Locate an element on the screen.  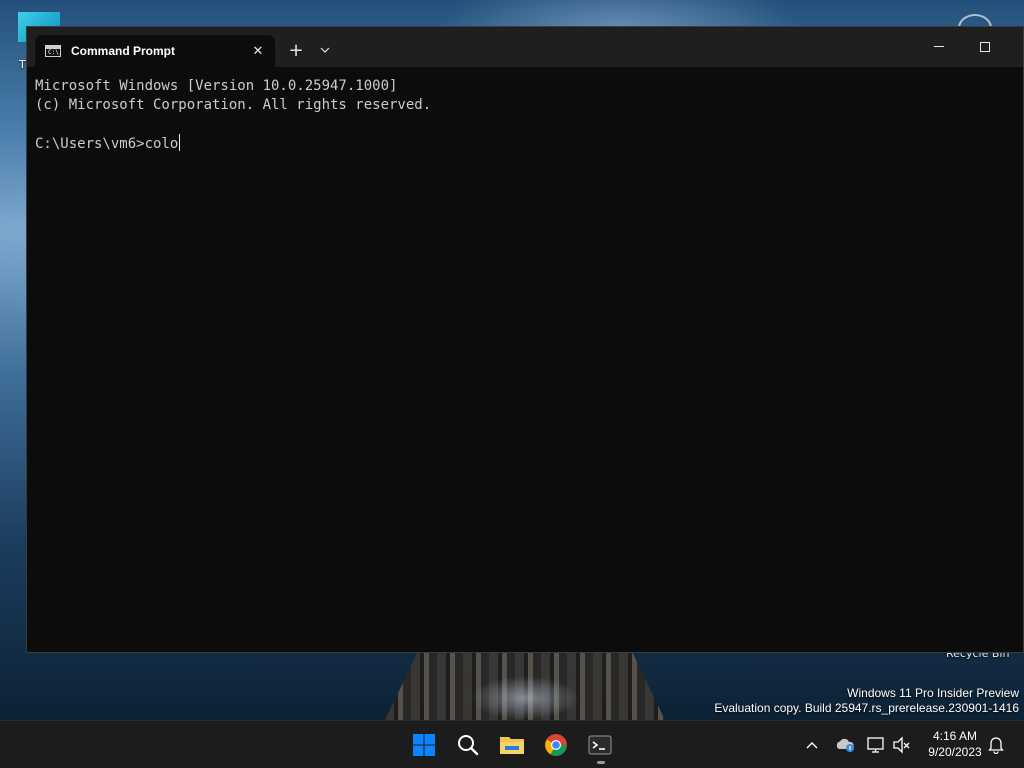
clock: 4:16 AM 9/20/2023 is located at coordinates (955, 744).